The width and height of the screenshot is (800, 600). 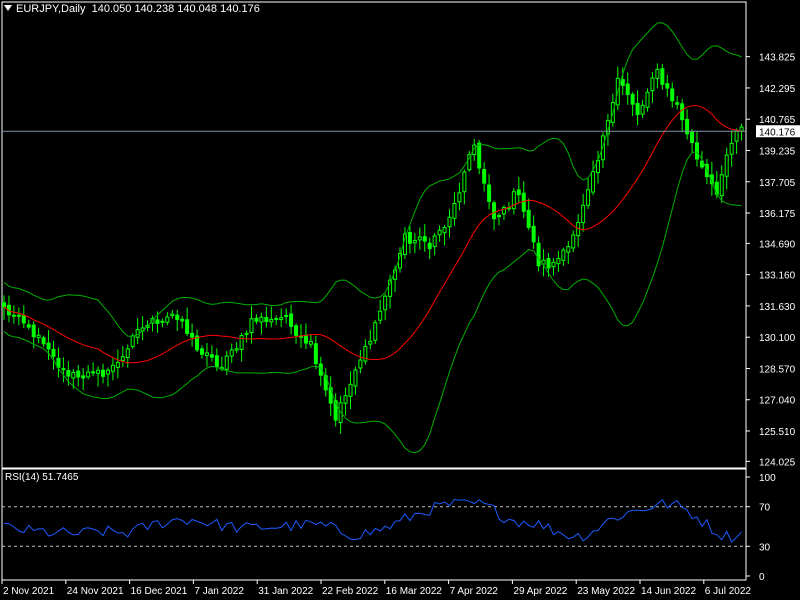 I want to click on price-axis-label: 130.100, so click(x=777, y=338).